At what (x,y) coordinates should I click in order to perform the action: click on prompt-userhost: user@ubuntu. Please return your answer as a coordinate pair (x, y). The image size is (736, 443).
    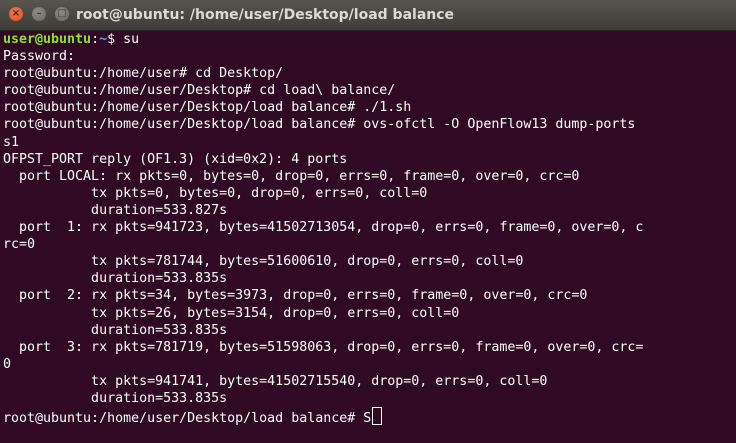
    Looking at the image, I should click on (47, 39).